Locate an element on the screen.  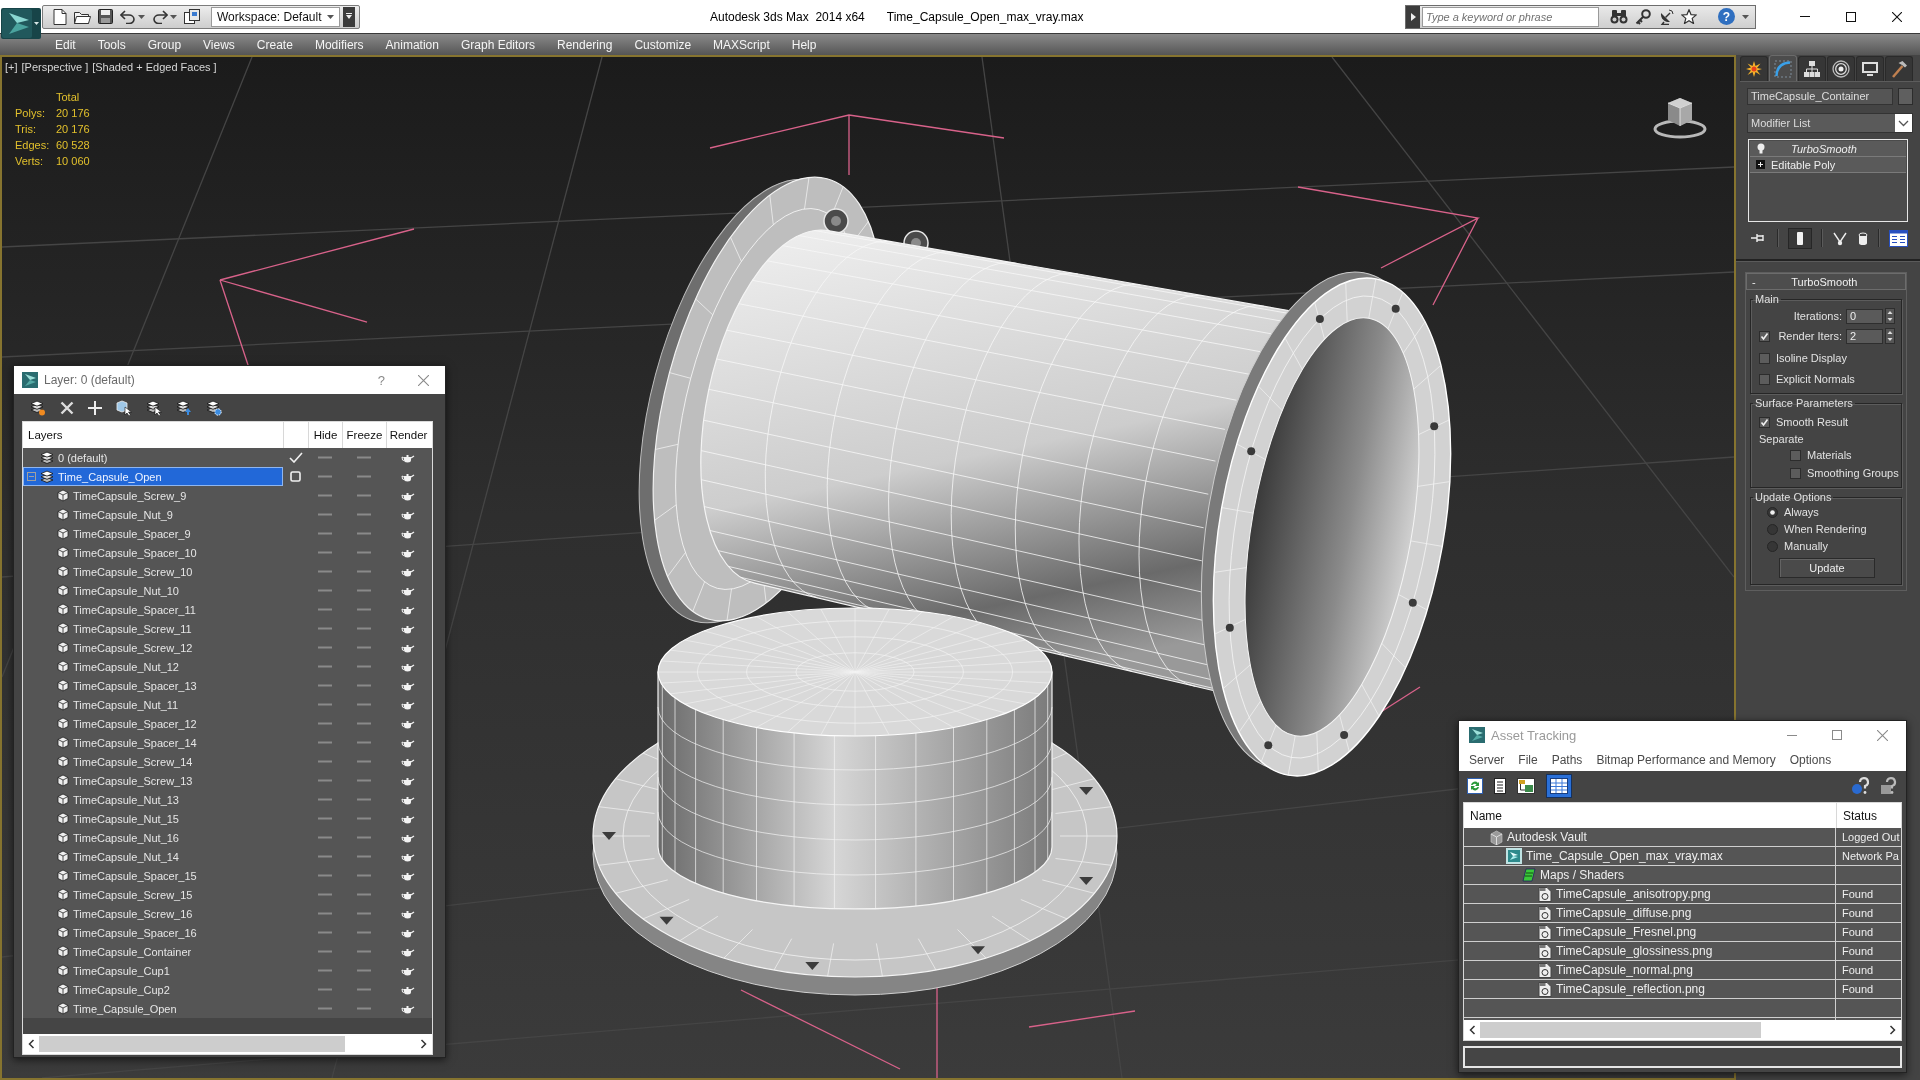
undo-icon is located at coordinates (128, 16).